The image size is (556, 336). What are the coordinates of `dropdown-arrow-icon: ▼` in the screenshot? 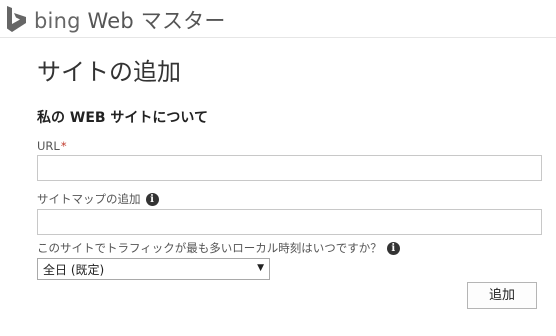 It's located at (260, 268).